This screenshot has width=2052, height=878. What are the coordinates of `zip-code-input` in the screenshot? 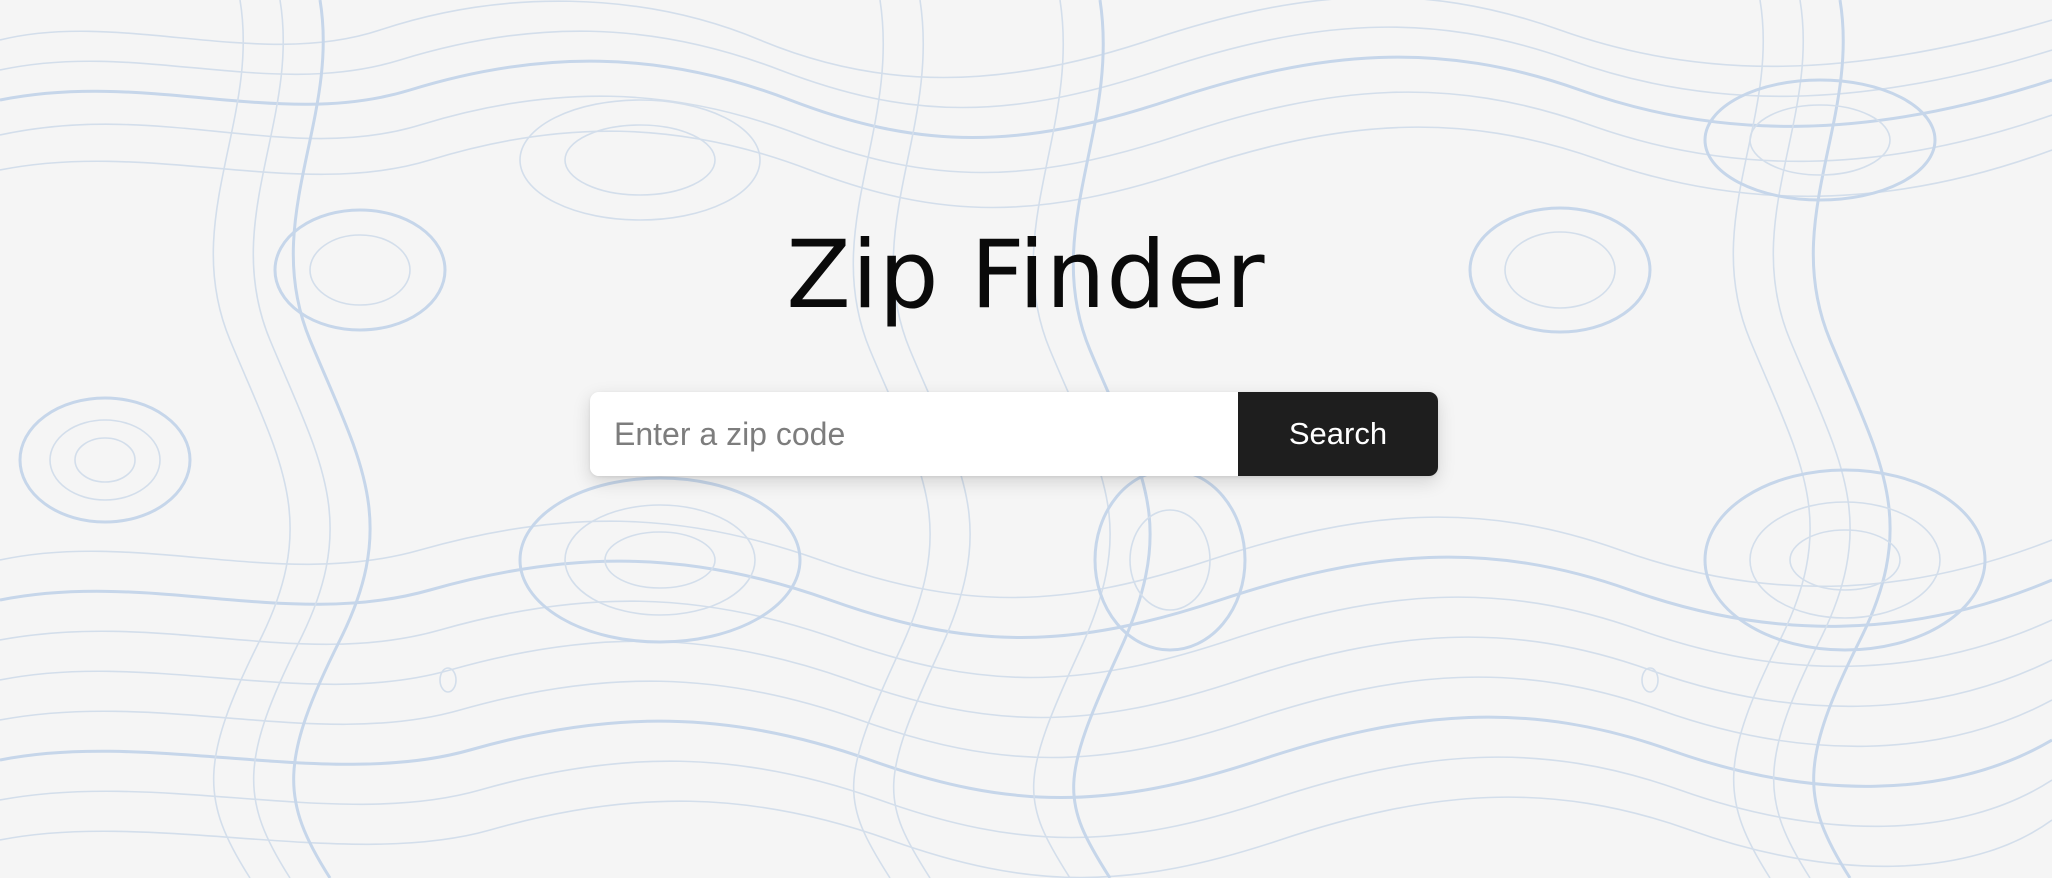 It's located at (914, 434).